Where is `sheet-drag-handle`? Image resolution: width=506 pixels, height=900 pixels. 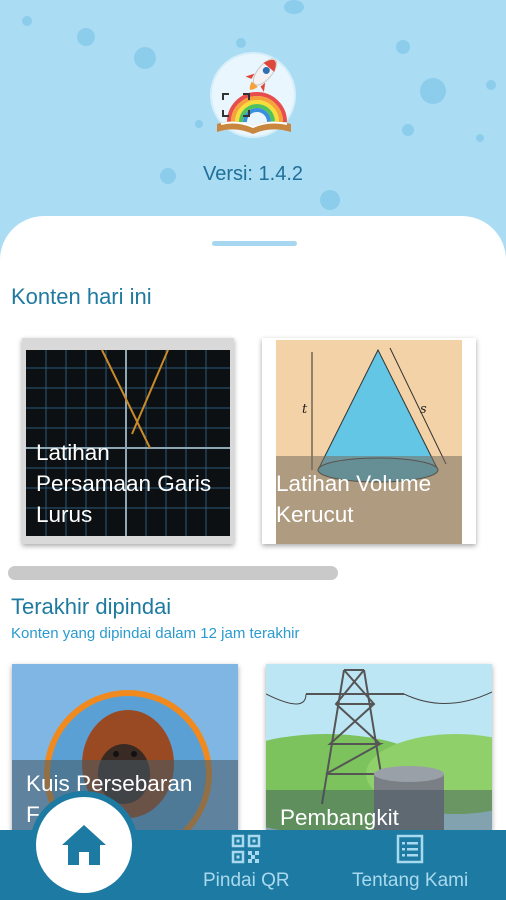
sheet-drag-handle is located at coordinates (254, 243).